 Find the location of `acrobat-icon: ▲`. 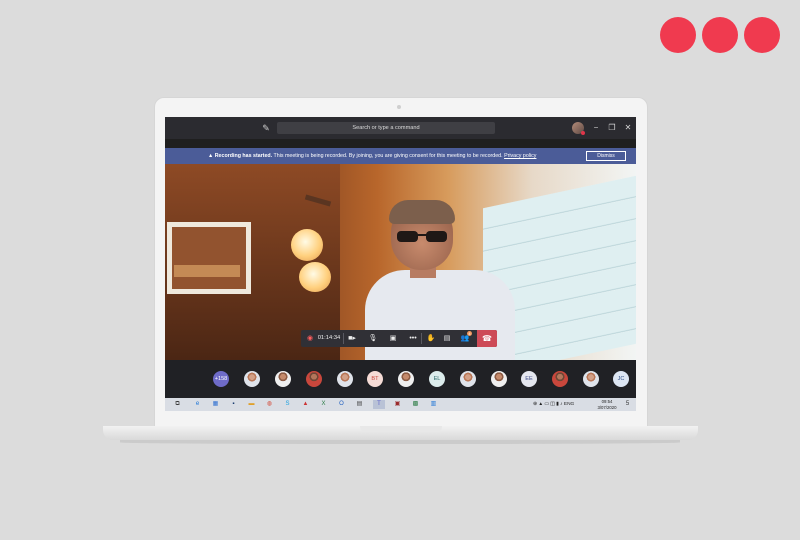

acrobat-icon: ▲ is located at coordinates (305, 404).